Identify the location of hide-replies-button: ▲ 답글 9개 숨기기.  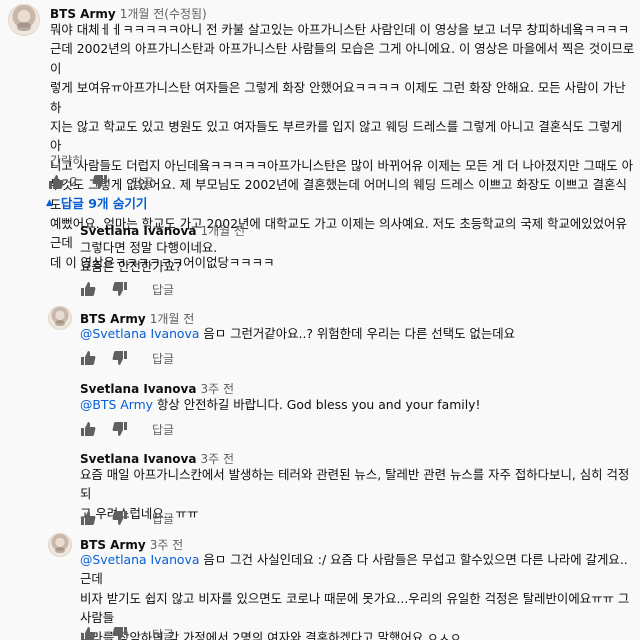
(96, 202).